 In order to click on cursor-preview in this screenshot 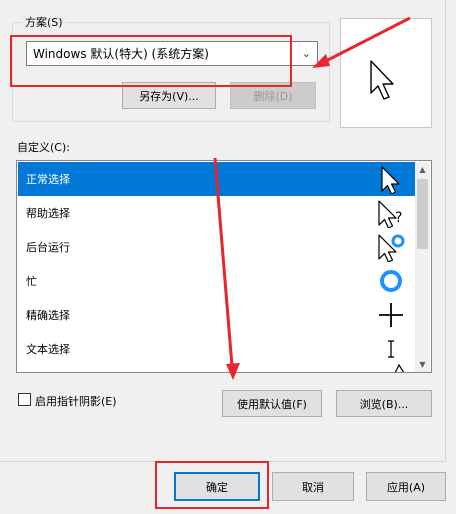, I will do `click(386, 73)`.